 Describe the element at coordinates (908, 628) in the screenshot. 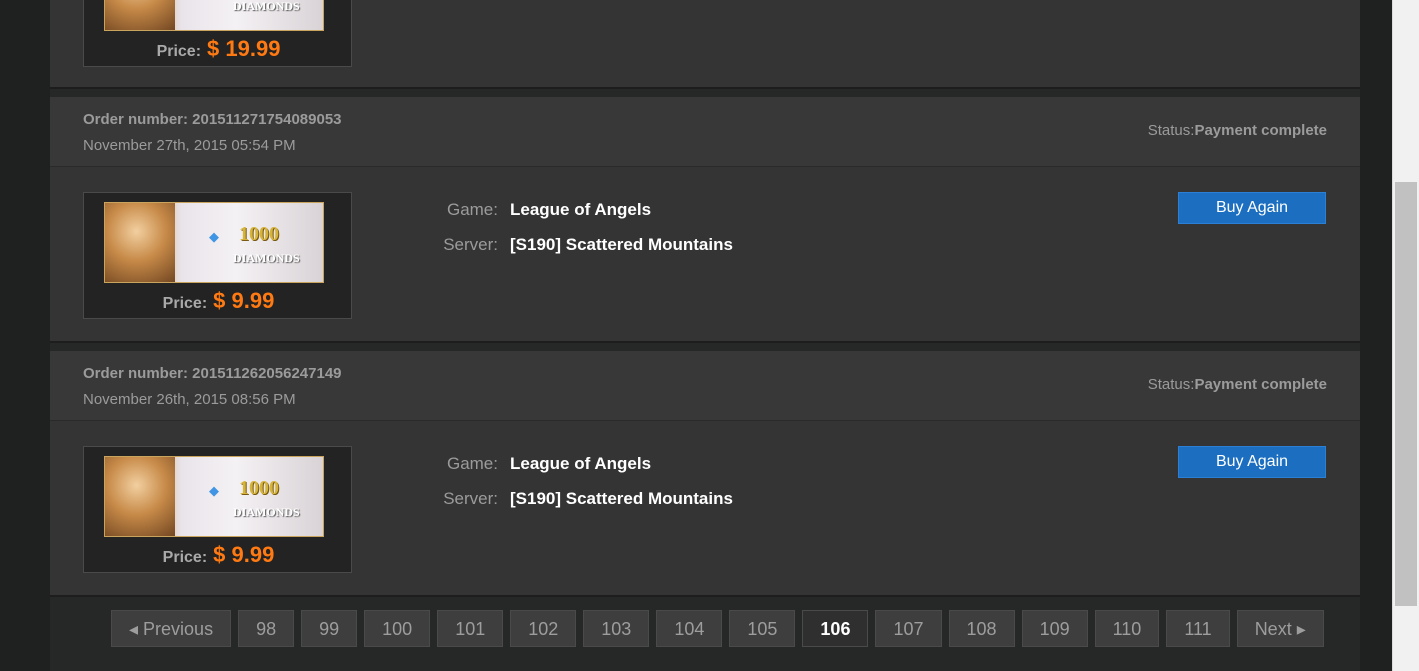

I see `page-107-button: 107` at that location.